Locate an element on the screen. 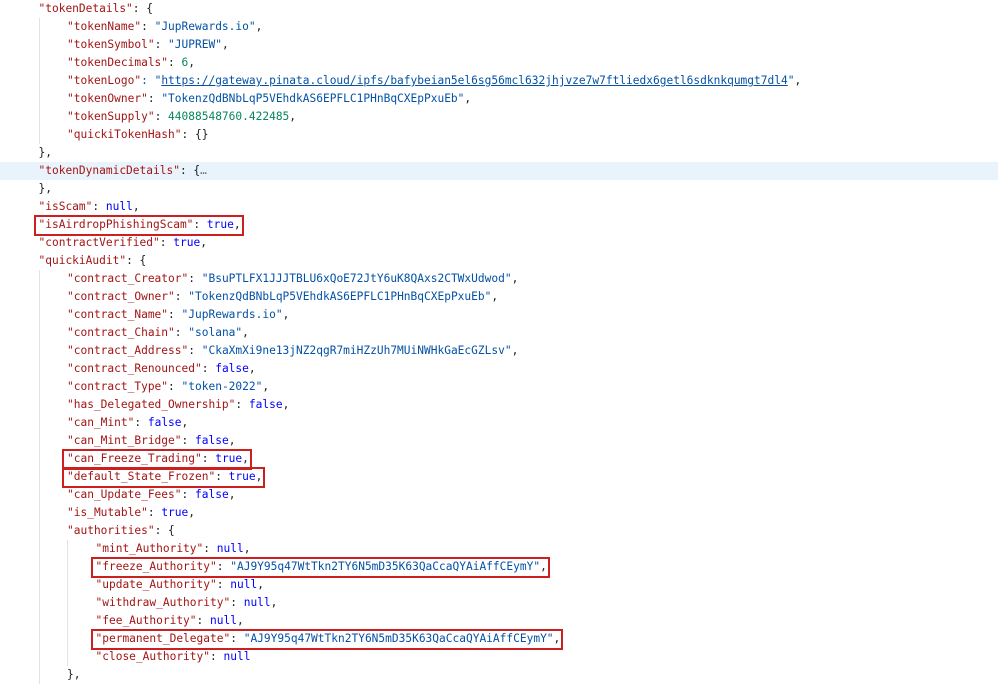 Image resolution: width=998 pixels, height=691 pixels. code-line: "has_Delegated_Ownership": false, is located at coordinates (499, 405).